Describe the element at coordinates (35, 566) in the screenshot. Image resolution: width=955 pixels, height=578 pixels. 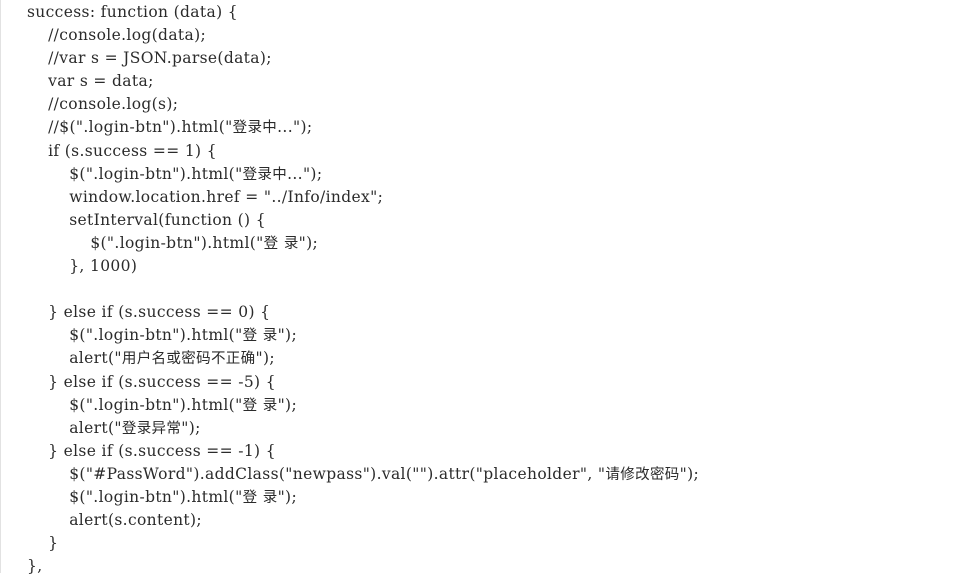
I see `code-line: },` at that location.